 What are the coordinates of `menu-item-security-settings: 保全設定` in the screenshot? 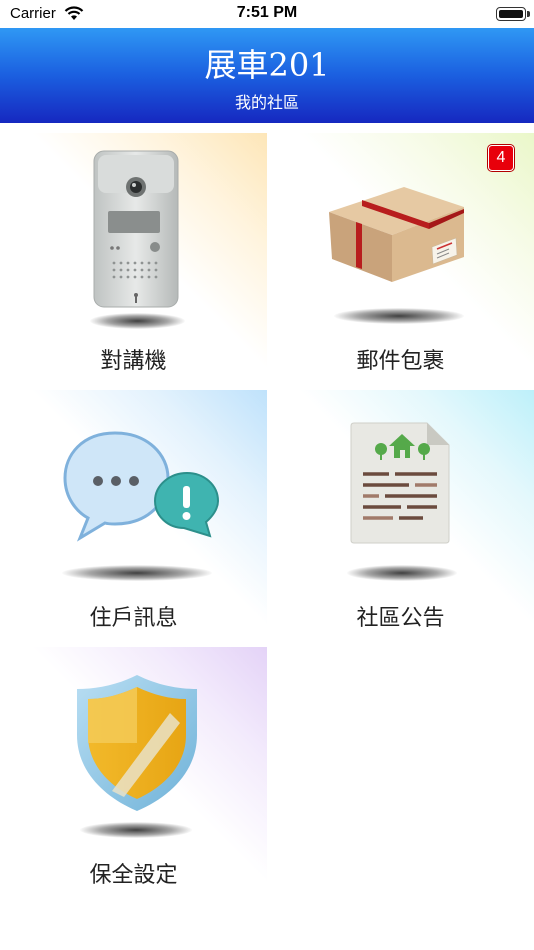 It's located at (133, 775).